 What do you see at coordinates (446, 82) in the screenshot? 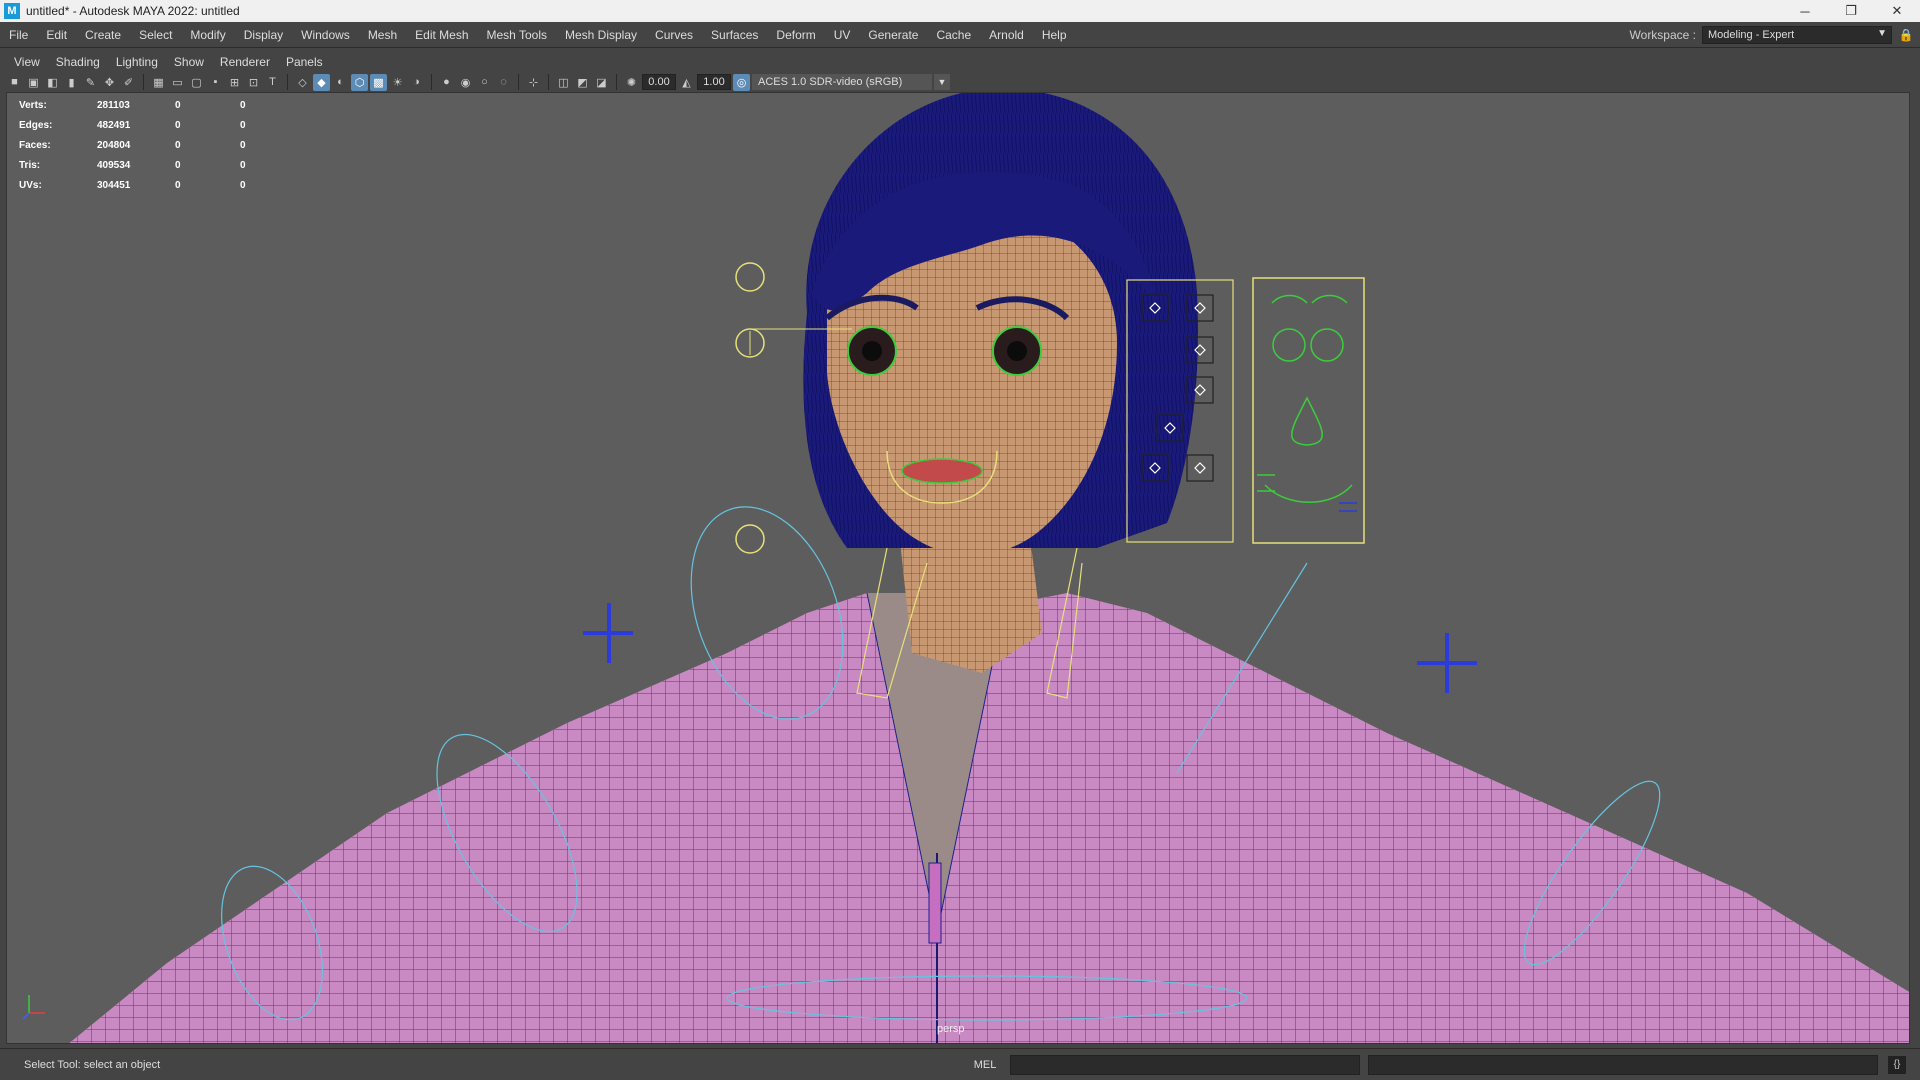
I see `screen-space-ao-icon: ●` at bounding box center [446, 82].